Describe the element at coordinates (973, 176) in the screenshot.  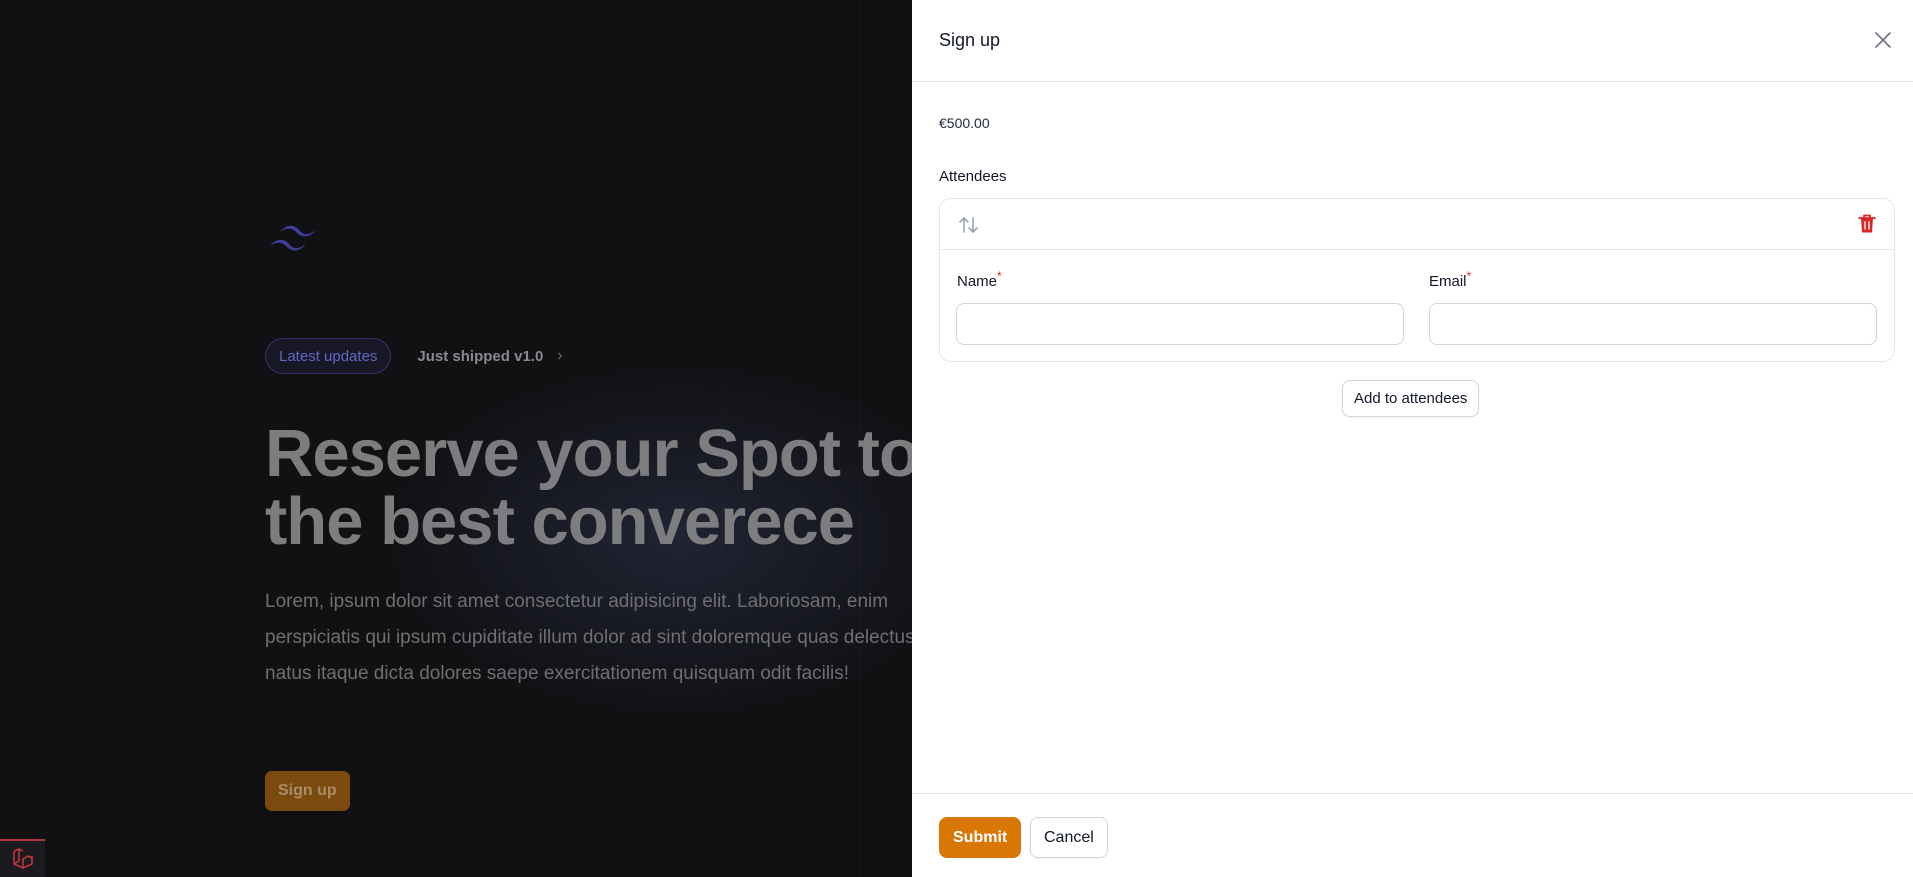
I see `attendees-label: Attendees` at that location.